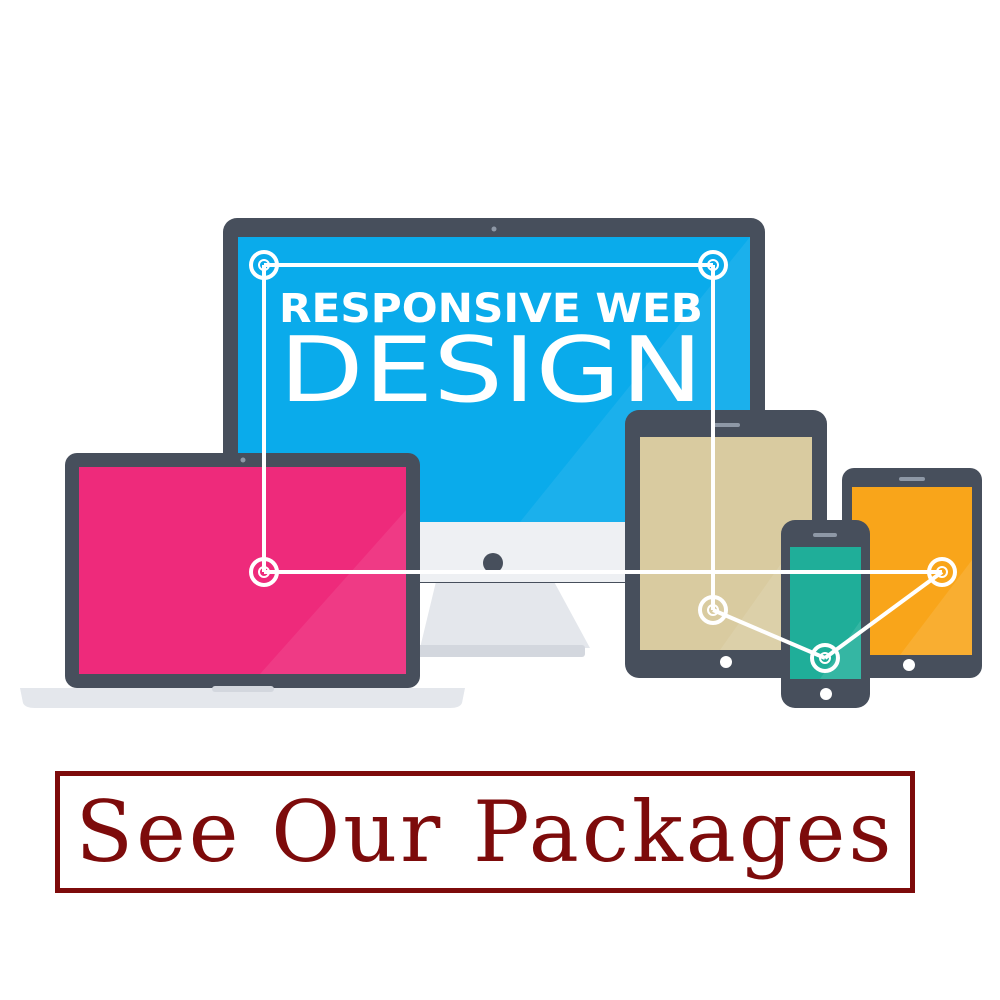  Describe the element at coordinates (242, 580) in the screenshot. I see `laptop-icon` at that location.